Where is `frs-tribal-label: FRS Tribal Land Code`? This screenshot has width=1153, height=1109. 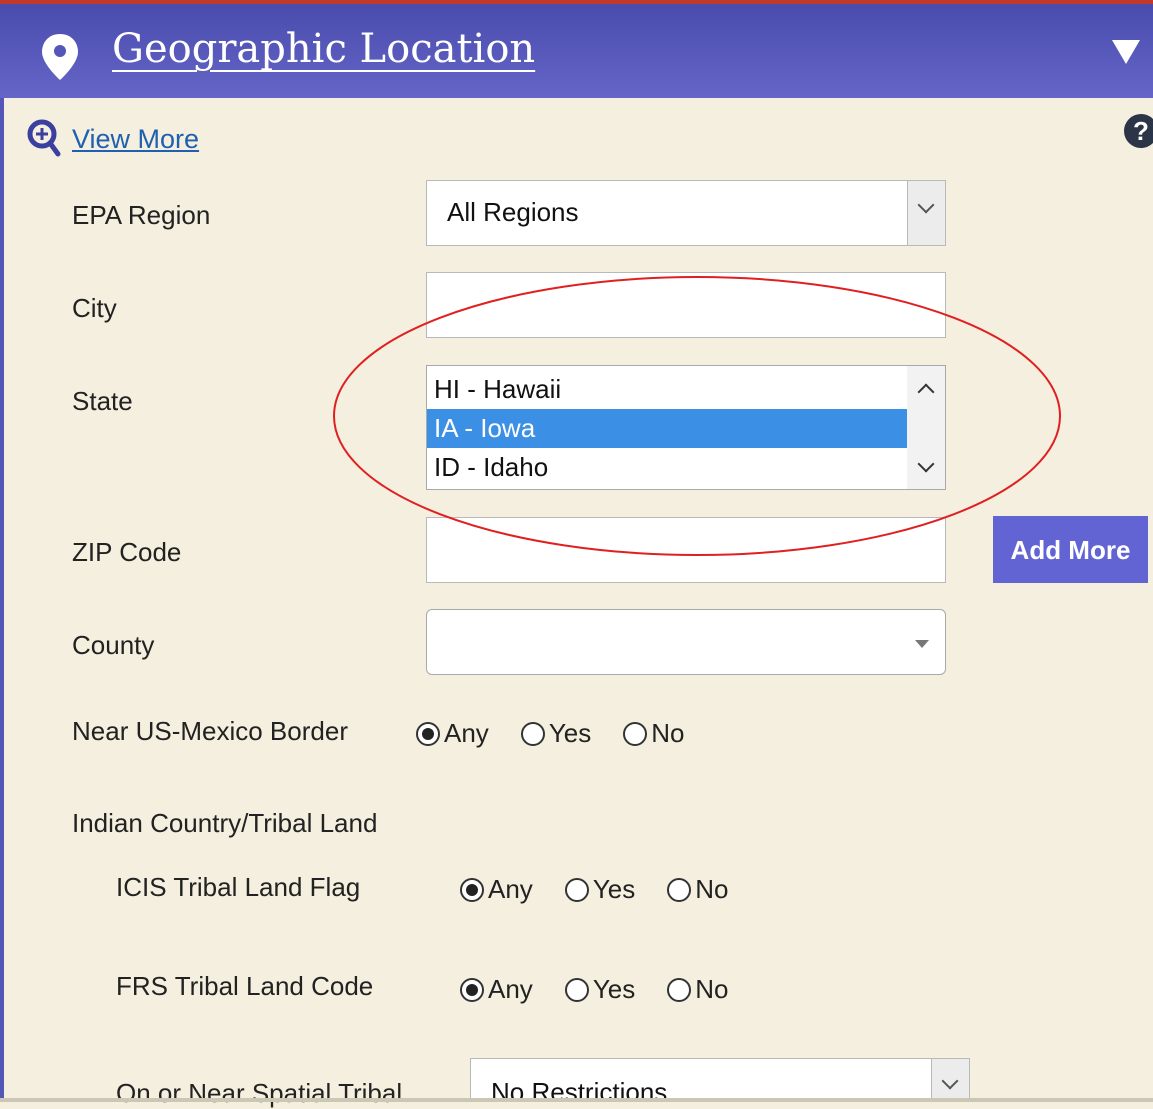 frs-tribal-label: FRS Tribal Land Code is located at coordinates (245, 986).